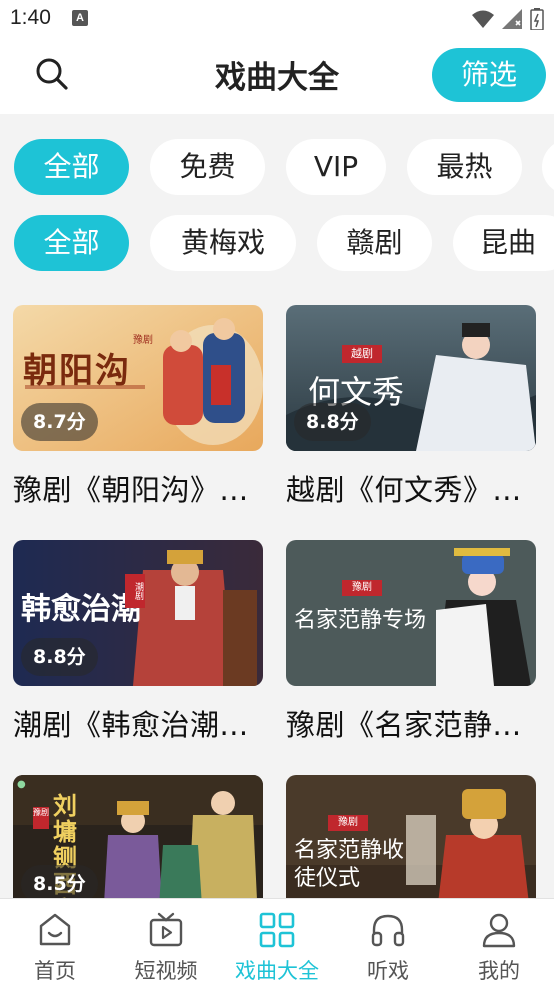  What do you see at coordinates (374, 243) in the screenshot?
I see `genre-chip-ganju: 赣剧` at bounding box center [374, 243].